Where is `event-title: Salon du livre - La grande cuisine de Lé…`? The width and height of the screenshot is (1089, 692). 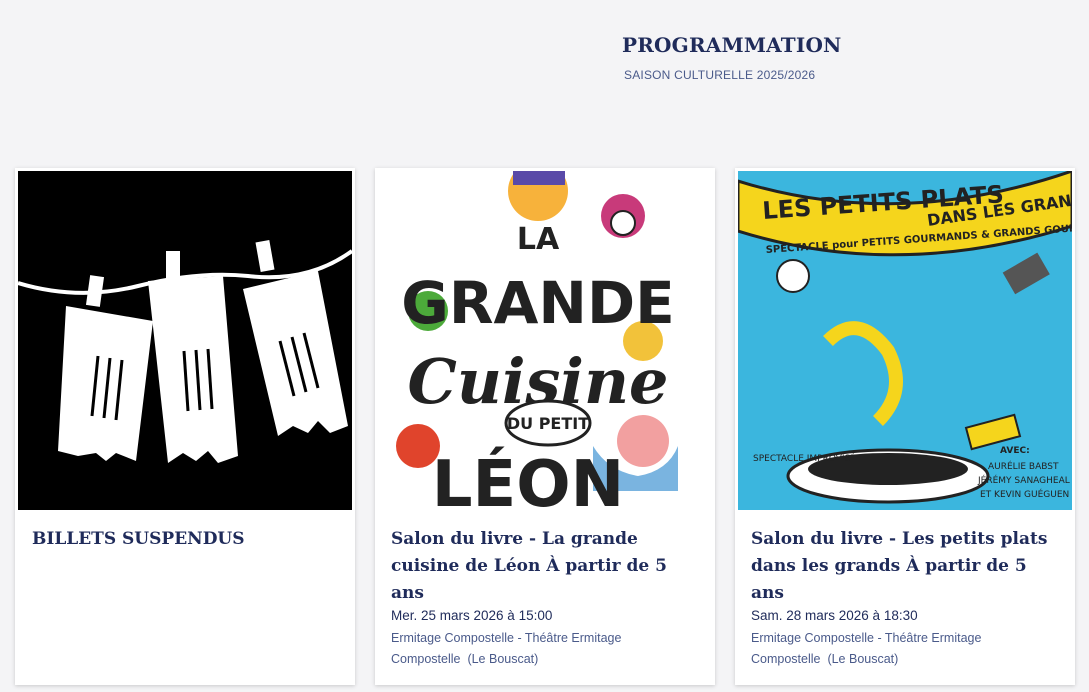
event-title: Salon du livre - La grande cuisine de Lé… is located at coordinates (546, 566).